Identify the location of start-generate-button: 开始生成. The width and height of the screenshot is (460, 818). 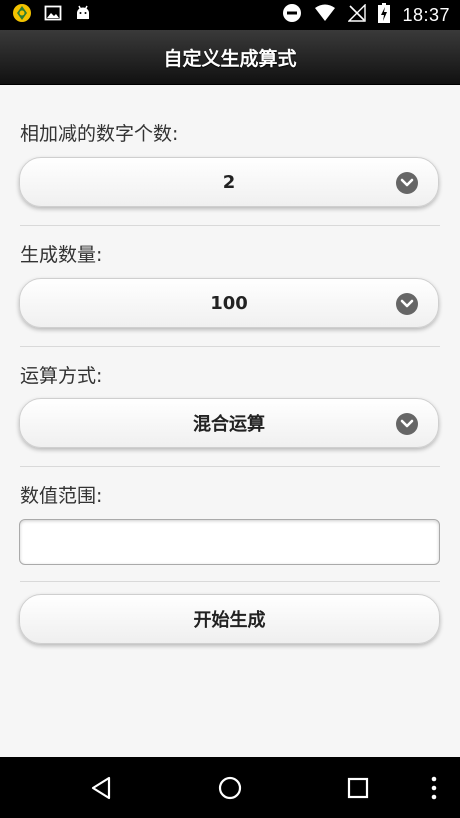
(229, 619).